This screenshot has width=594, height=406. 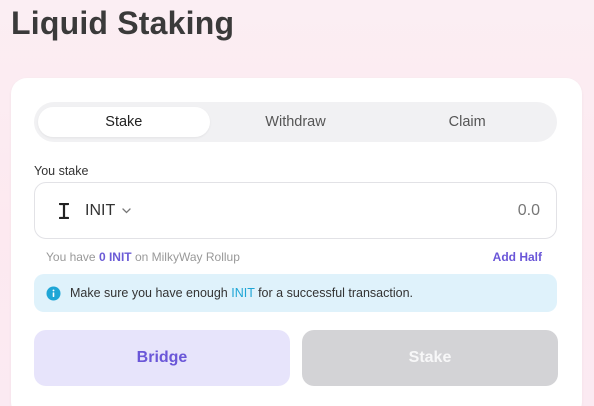 I want to click on stake-amount-input, so click(x=336, y=210).